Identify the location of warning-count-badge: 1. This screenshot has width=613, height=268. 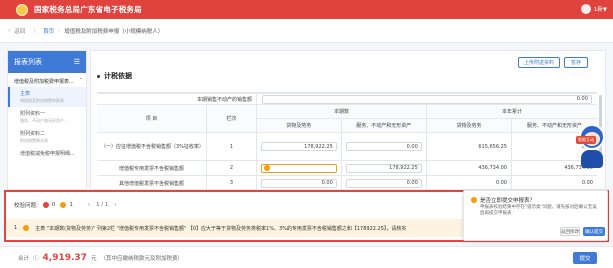
(66, 205).